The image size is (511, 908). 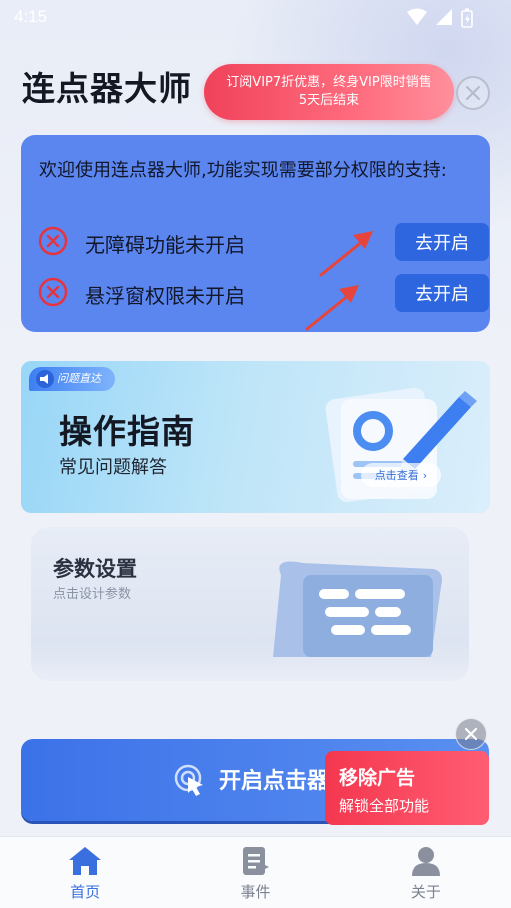 I want to click on permission-label: 悬浮窗权限未开启, so click(x=165, y=296).